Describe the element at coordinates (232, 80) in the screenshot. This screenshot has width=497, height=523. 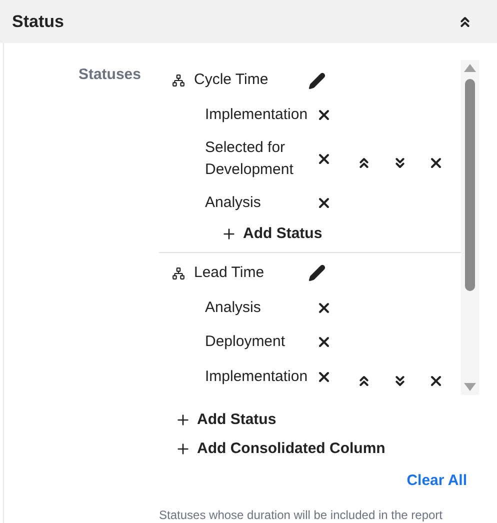
I see `group-name: Cycle Time` at that location.